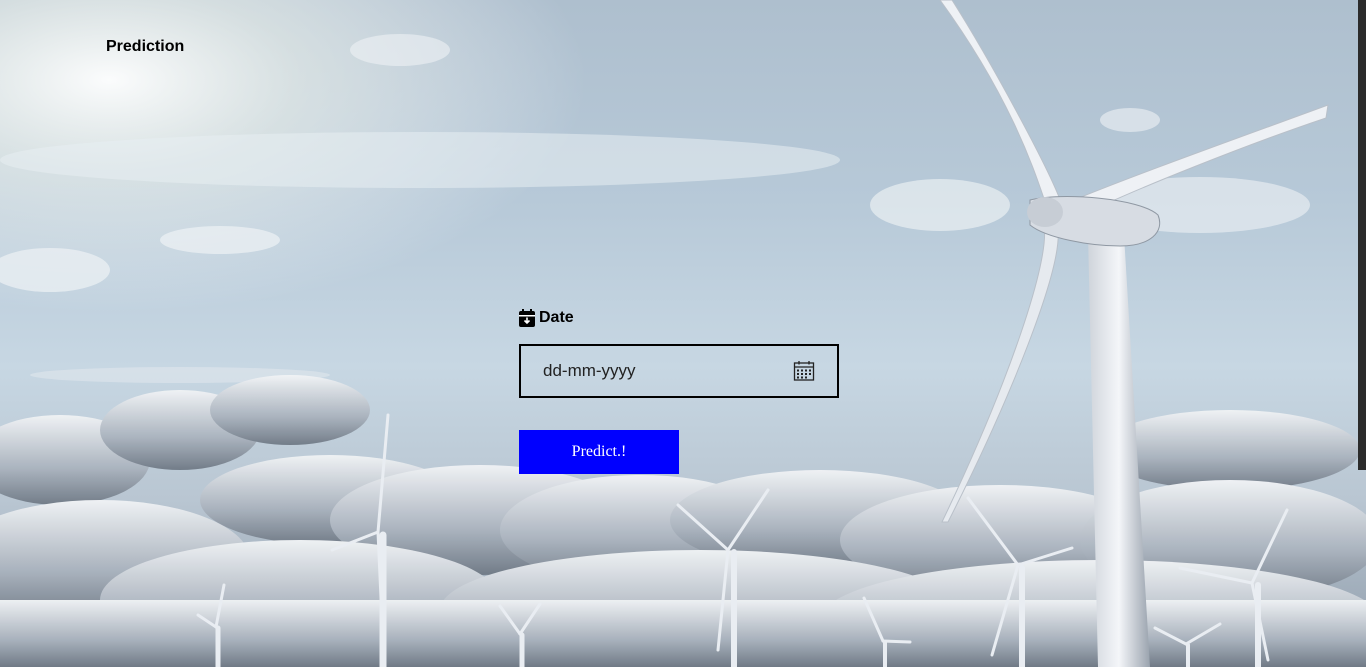 This screenshot has height=667, width=1366. I want to click on date-label-text: Date, so click(556, 317).